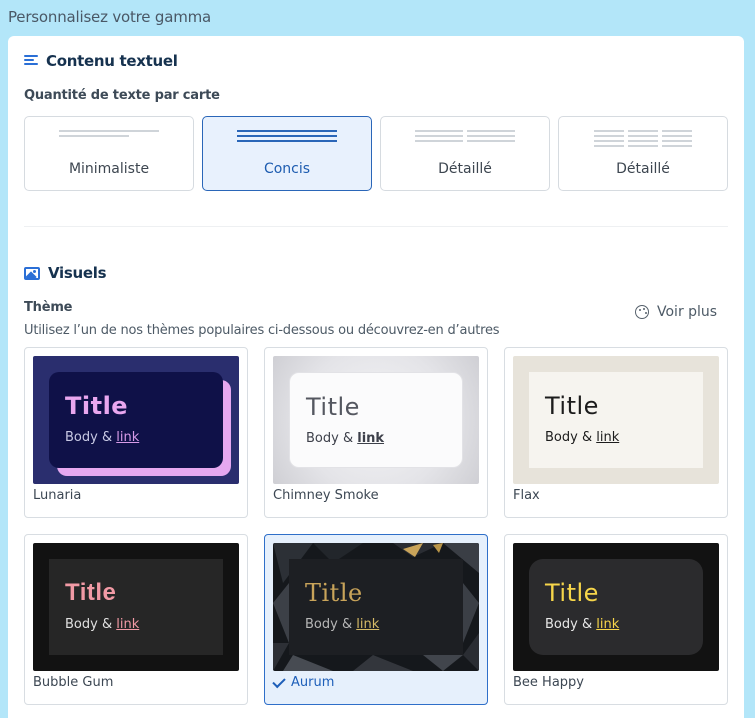 The width and height of the screenshot is (755, 718). I want to click on theme-card-flax: Title Body & link Flax, so click(616, 432).